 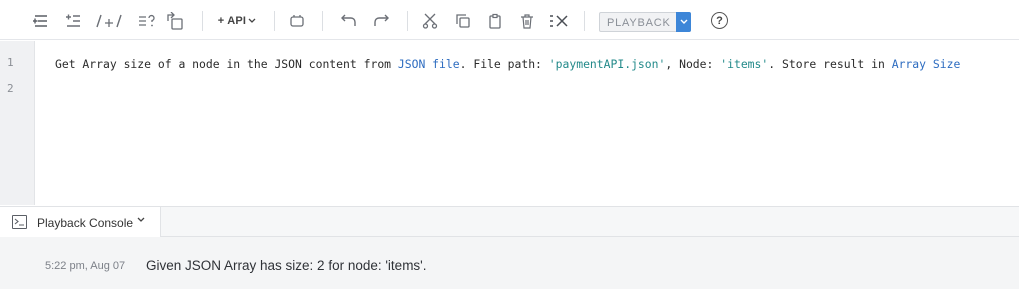 I want to click on help-label: ?, so click(x=719, y=20).